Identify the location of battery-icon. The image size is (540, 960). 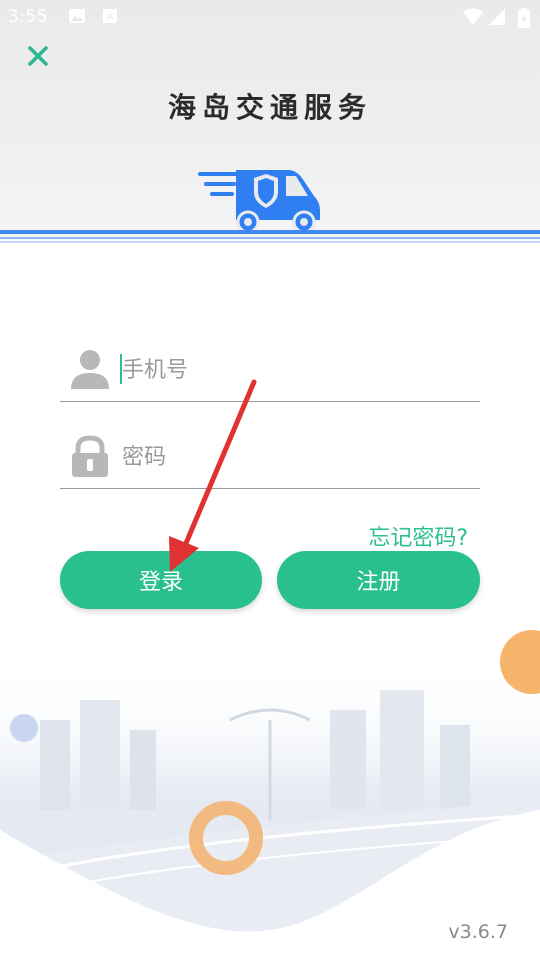
(524, 18).